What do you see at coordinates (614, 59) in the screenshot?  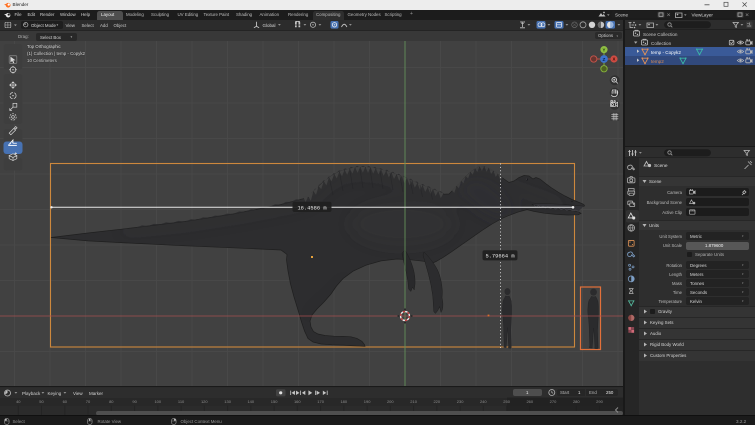 I see `svg-text: X` at bounding box center [614, 59].